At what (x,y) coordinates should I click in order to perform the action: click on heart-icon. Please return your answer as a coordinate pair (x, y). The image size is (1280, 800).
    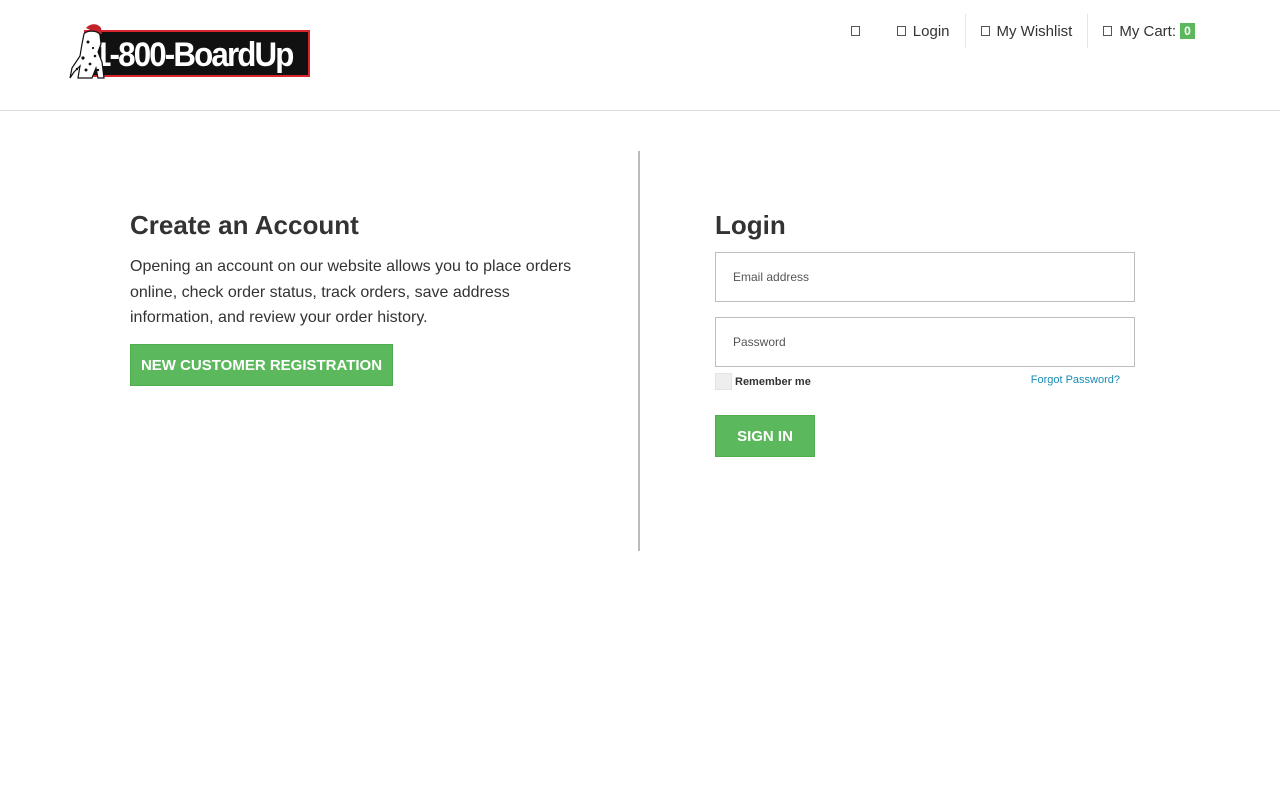
    Looking at the image, I should click on (985, 31).